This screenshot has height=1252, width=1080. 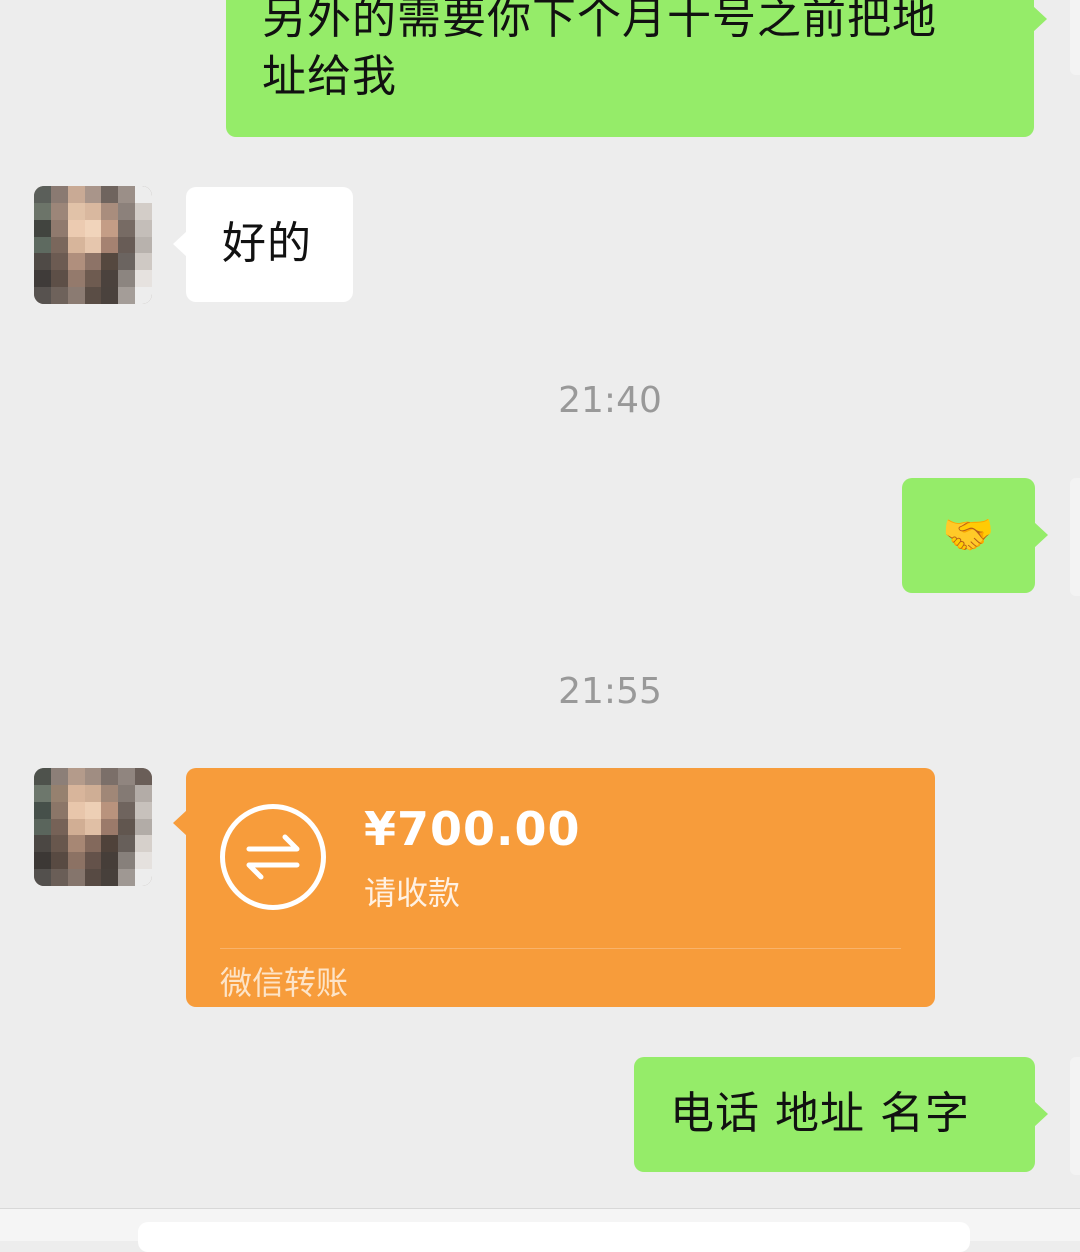 I want to click on transfer-card: ¥700.00 请收款 微信转账, so click(x=554, y=887).